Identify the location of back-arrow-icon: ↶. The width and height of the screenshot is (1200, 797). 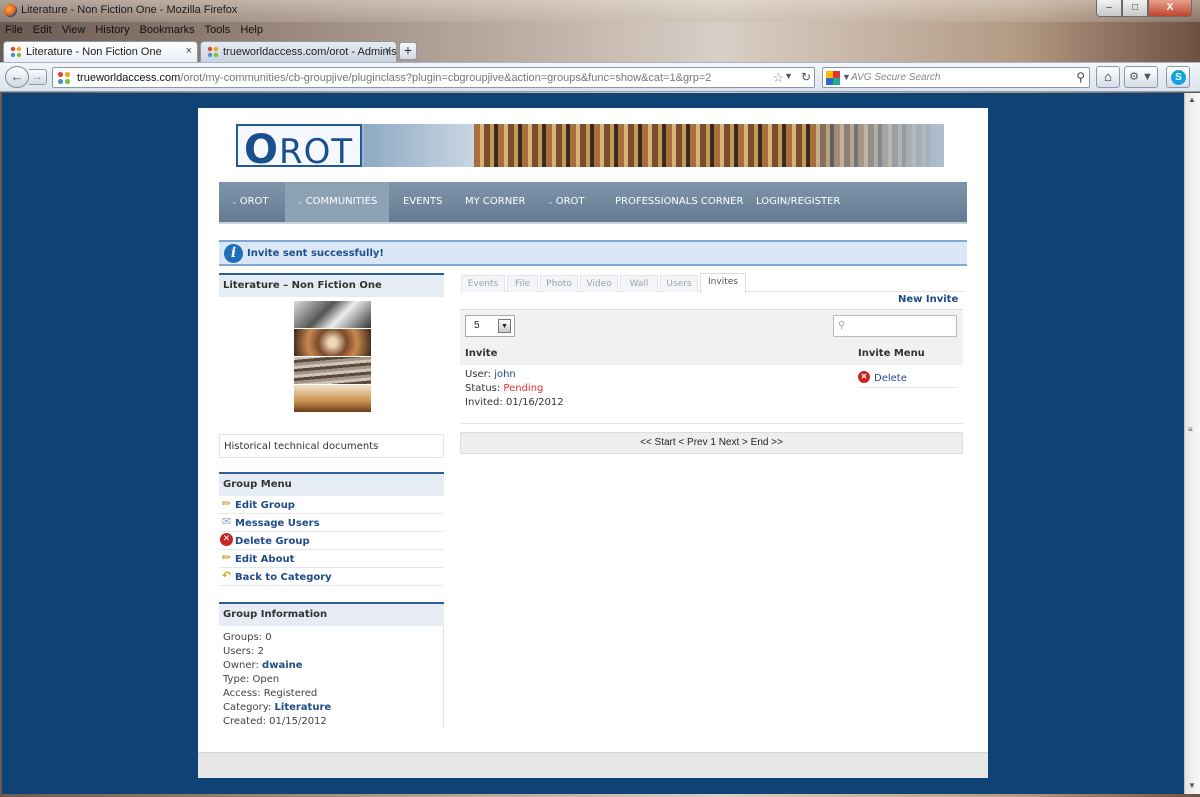
(226, 575).